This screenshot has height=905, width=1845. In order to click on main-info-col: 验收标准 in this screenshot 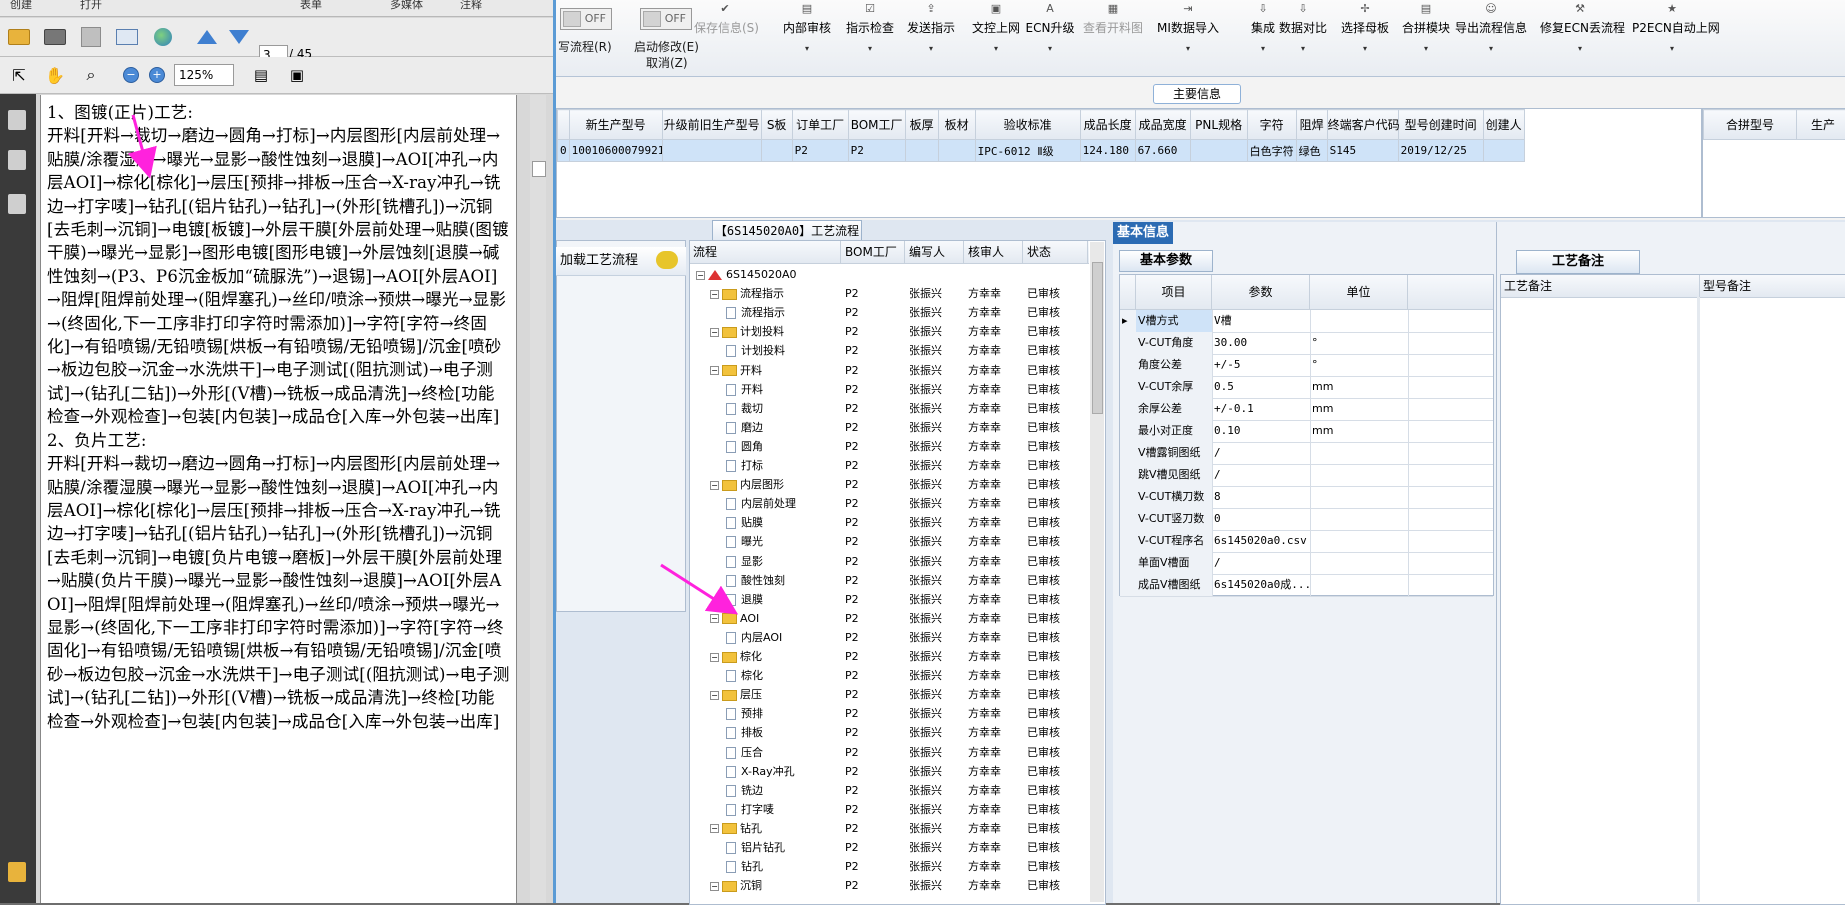, I will do `click(1027, 125)`.